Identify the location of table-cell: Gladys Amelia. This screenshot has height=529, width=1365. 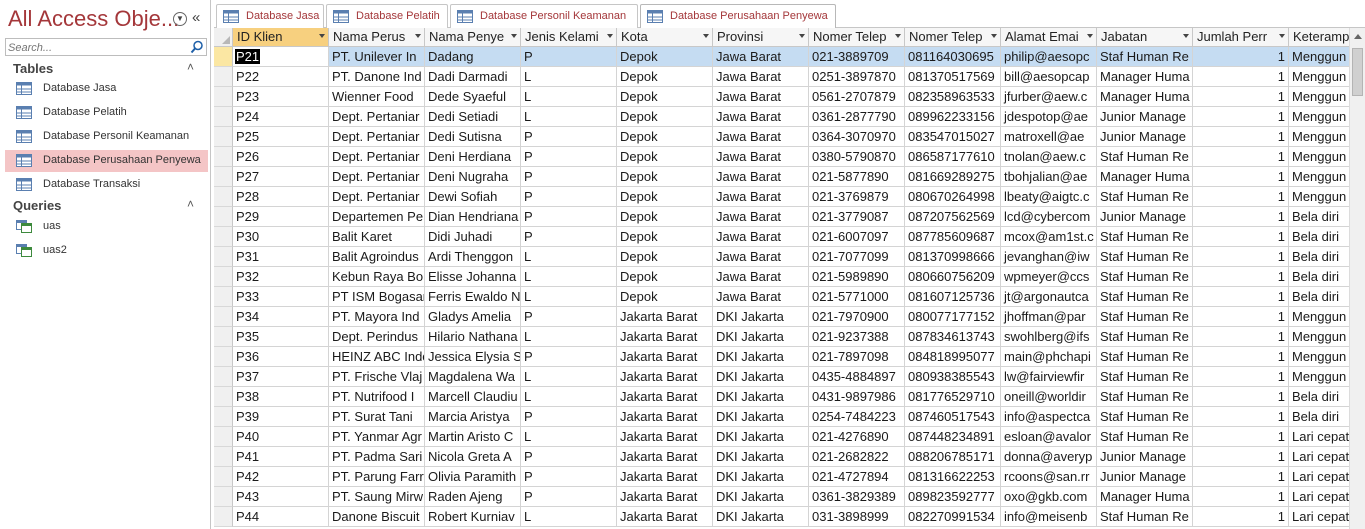
(473, 317).